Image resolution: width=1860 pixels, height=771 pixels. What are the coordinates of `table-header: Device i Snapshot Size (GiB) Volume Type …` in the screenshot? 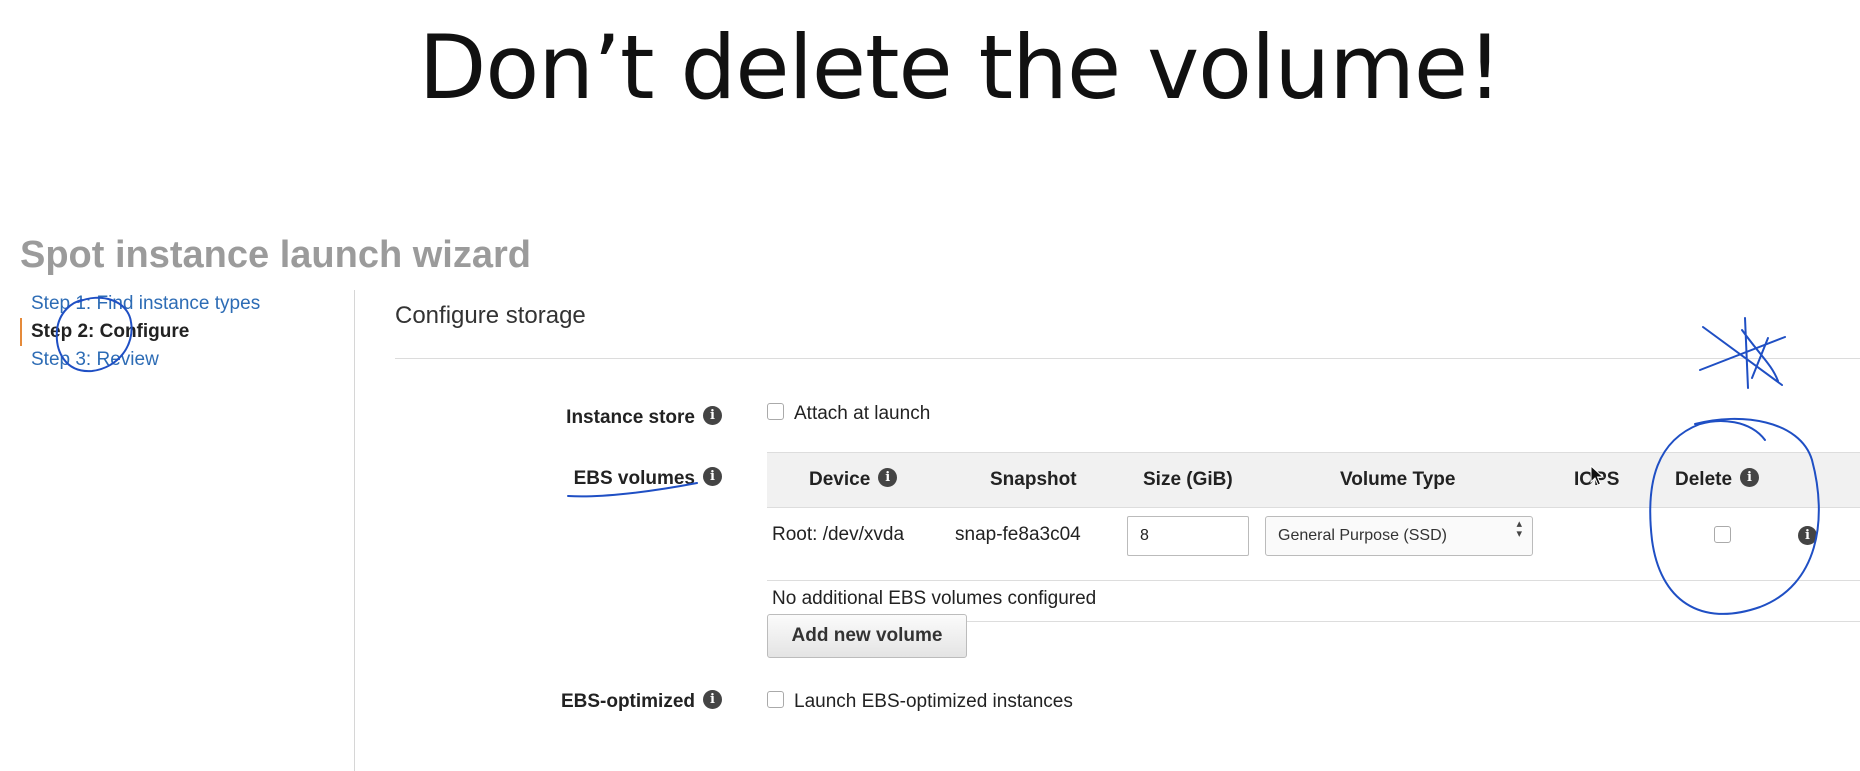 It's located at (1313, 480).